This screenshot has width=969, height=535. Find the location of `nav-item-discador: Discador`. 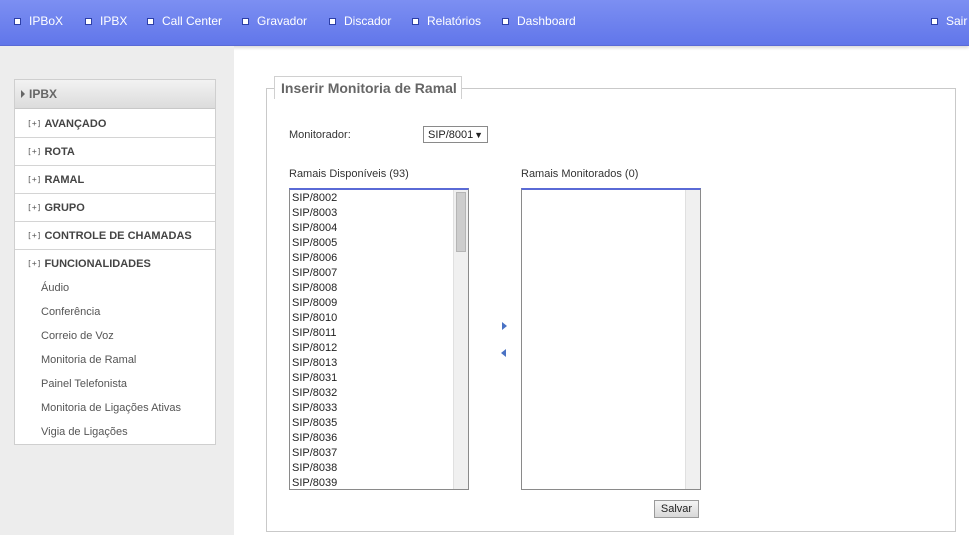

nav-item-discador: Discador is located at coordinates (360, 21).